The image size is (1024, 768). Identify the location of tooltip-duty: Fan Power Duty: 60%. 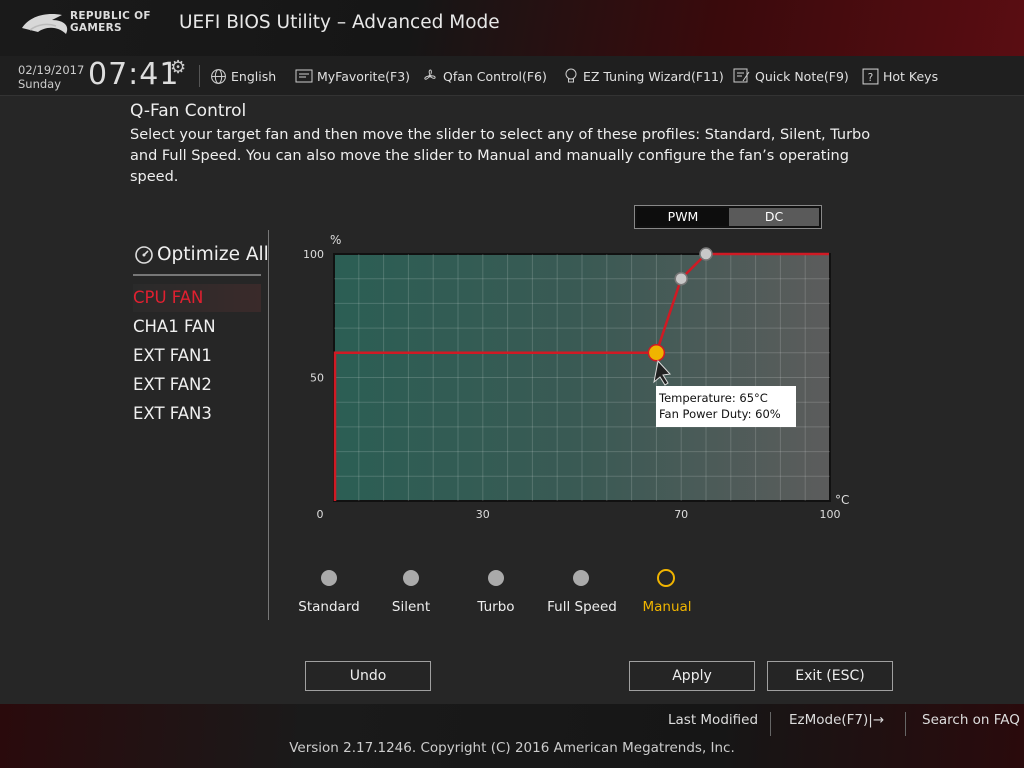
(720, 414).